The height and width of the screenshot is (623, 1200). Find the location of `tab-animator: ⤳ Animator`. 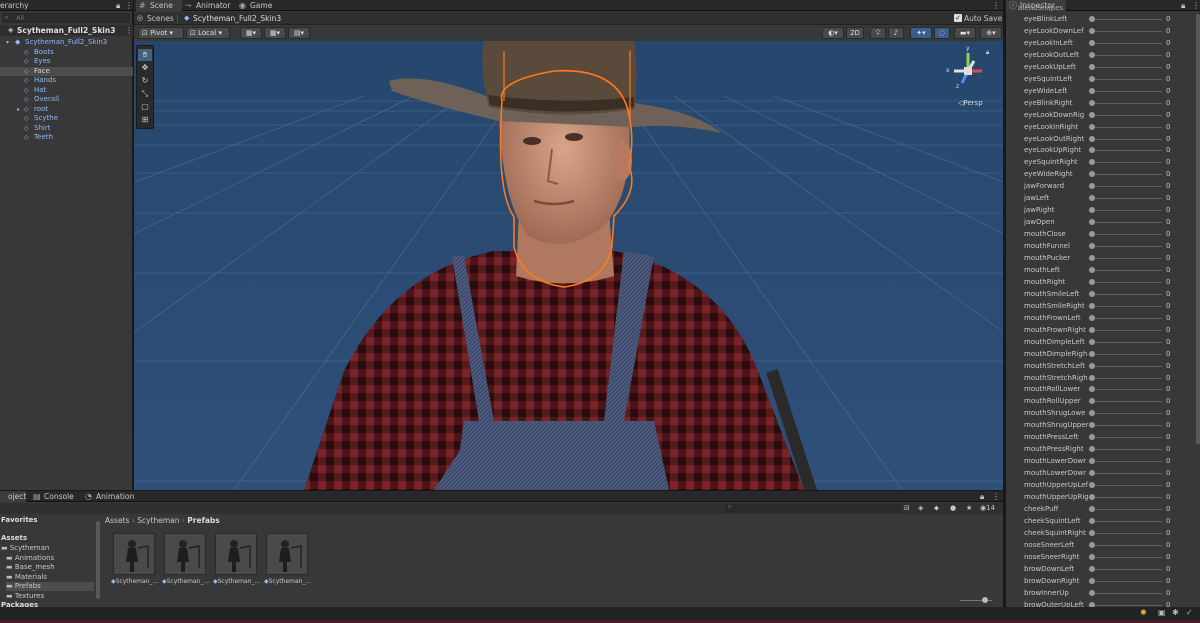

tab-animator: ⤳ Animator is located at coordinates (207, 5).